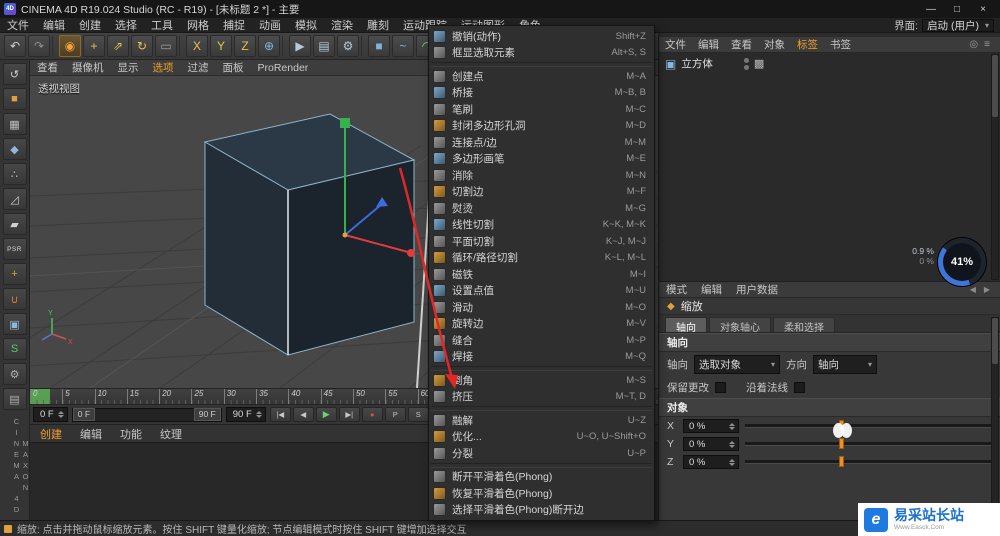 This screenshot has height=536, width=1000. I want to click on context-menu-item: 设置点值 M~U, so click(541, 291).